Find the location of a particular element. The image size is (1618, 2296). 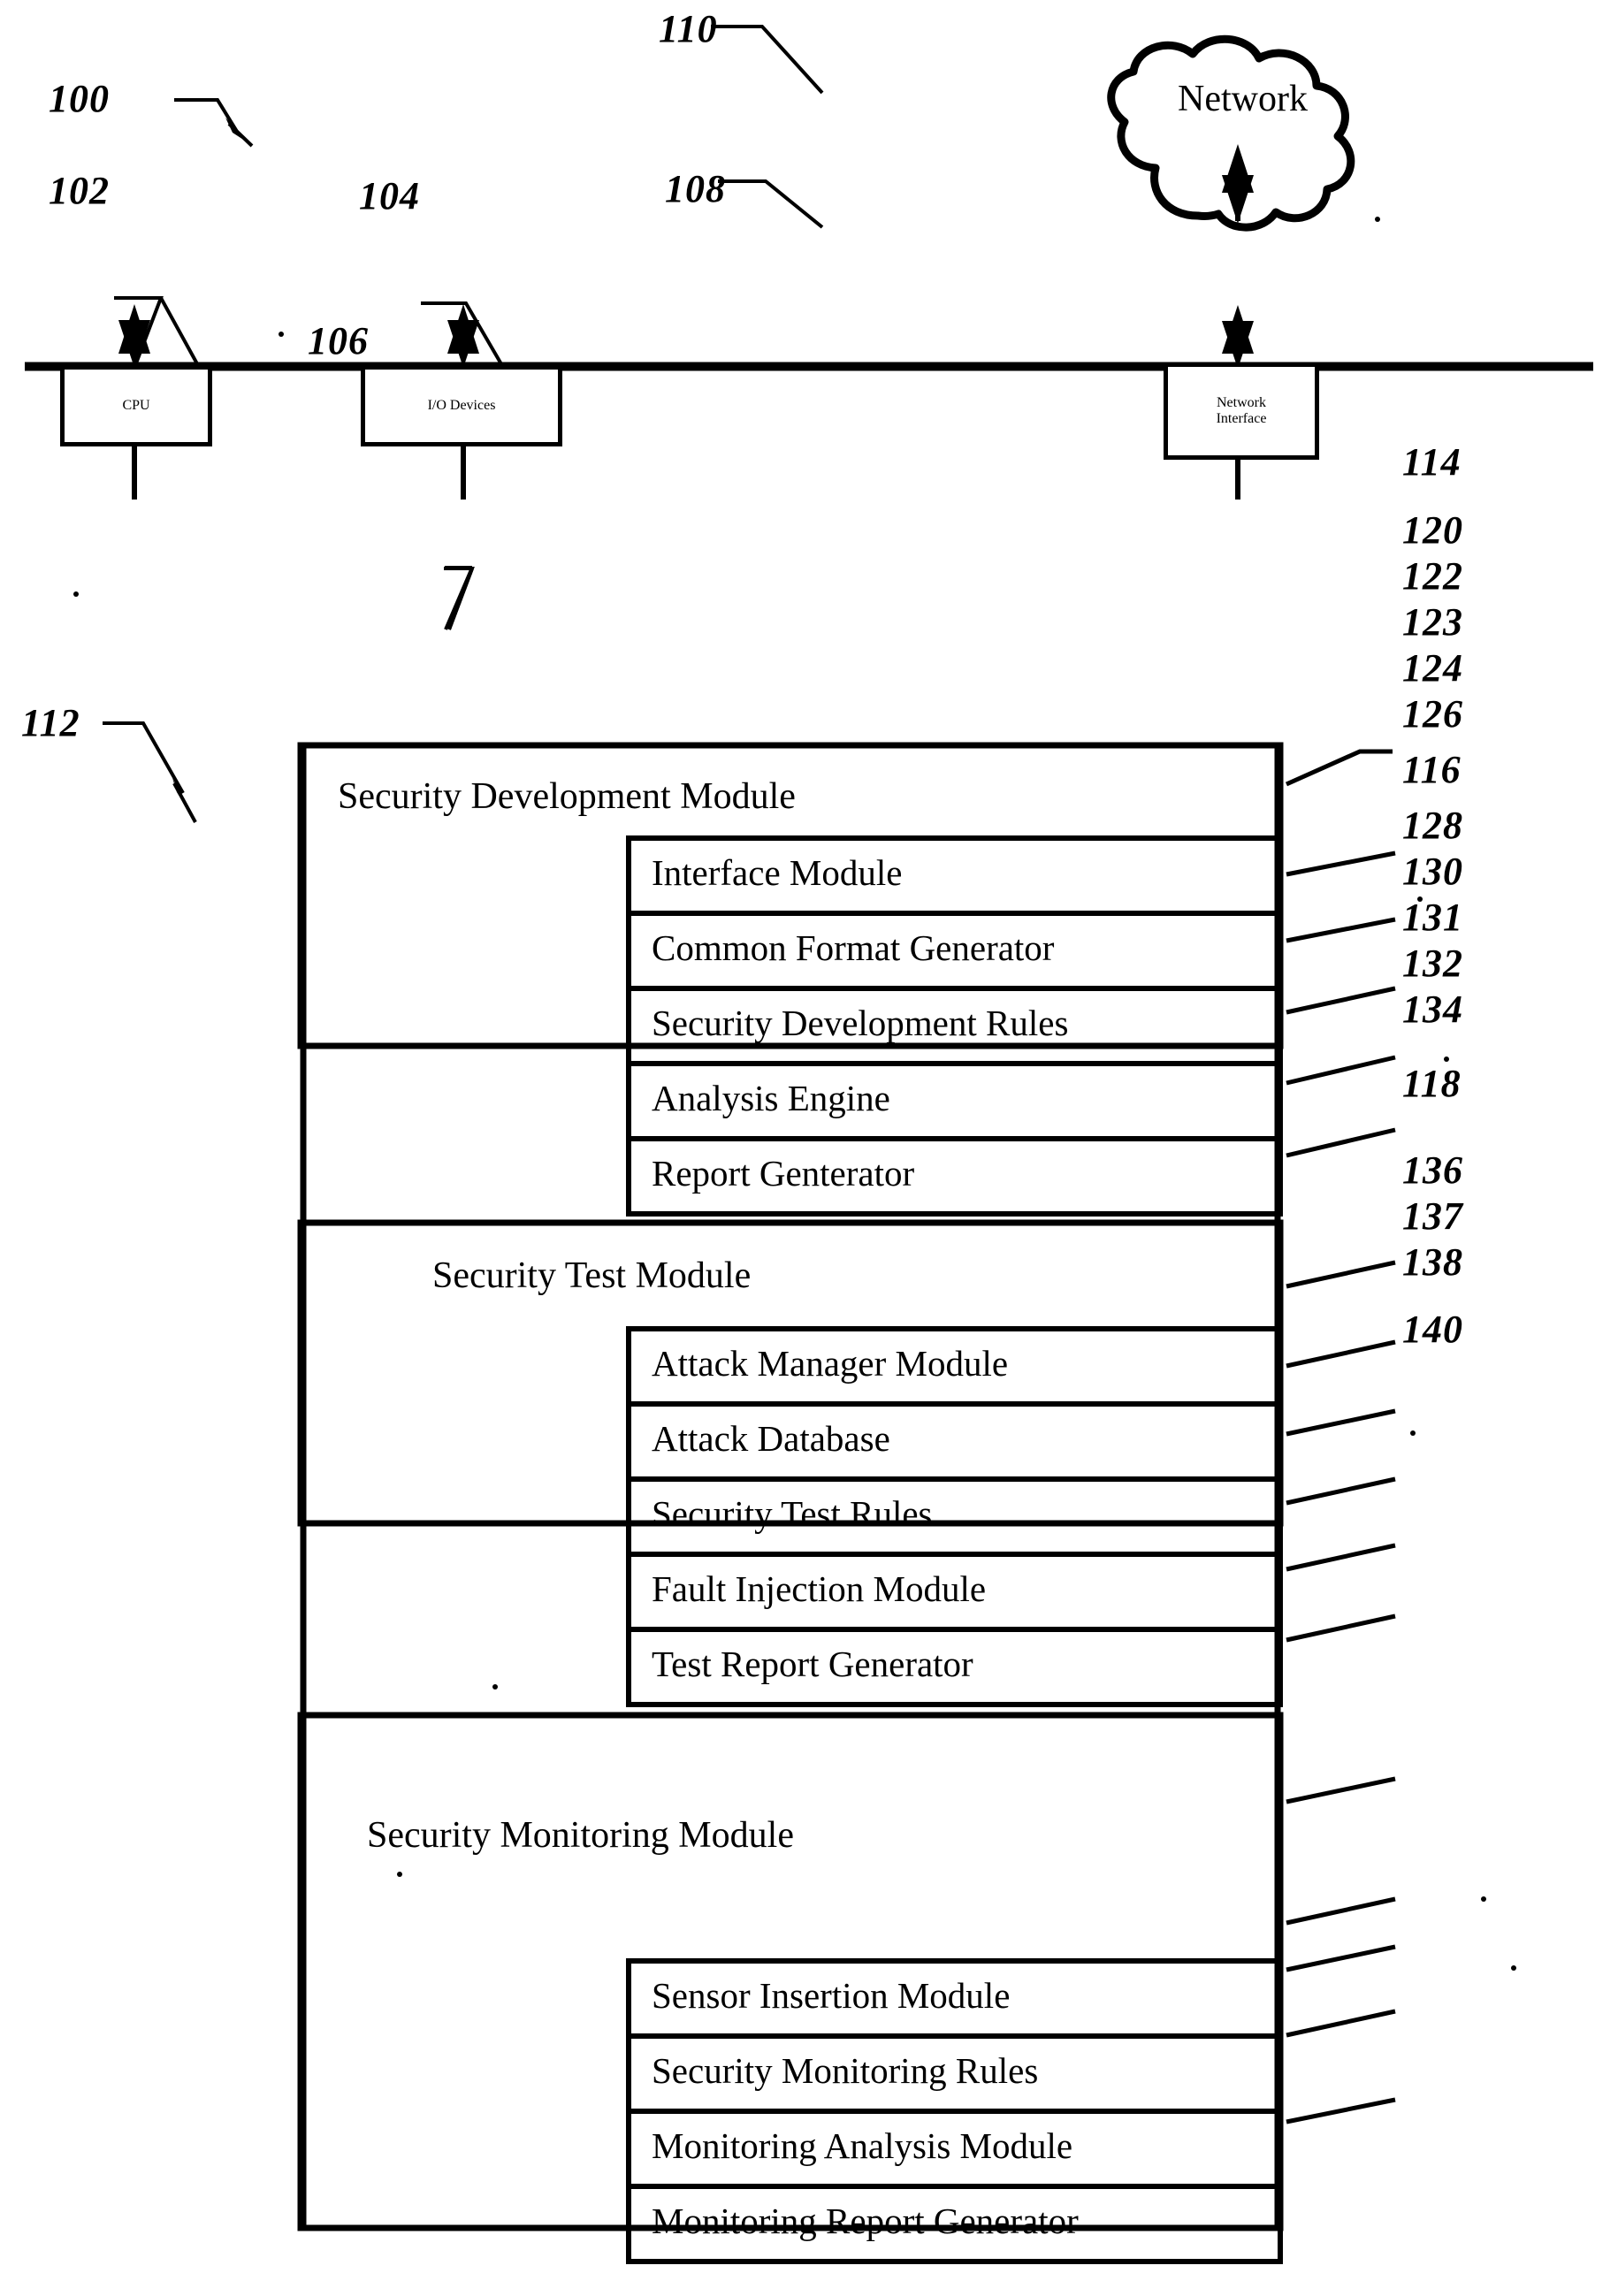

submodule-sensor-insertion-module: Sensor Insertion Module is located at coordinates (831, 1996).